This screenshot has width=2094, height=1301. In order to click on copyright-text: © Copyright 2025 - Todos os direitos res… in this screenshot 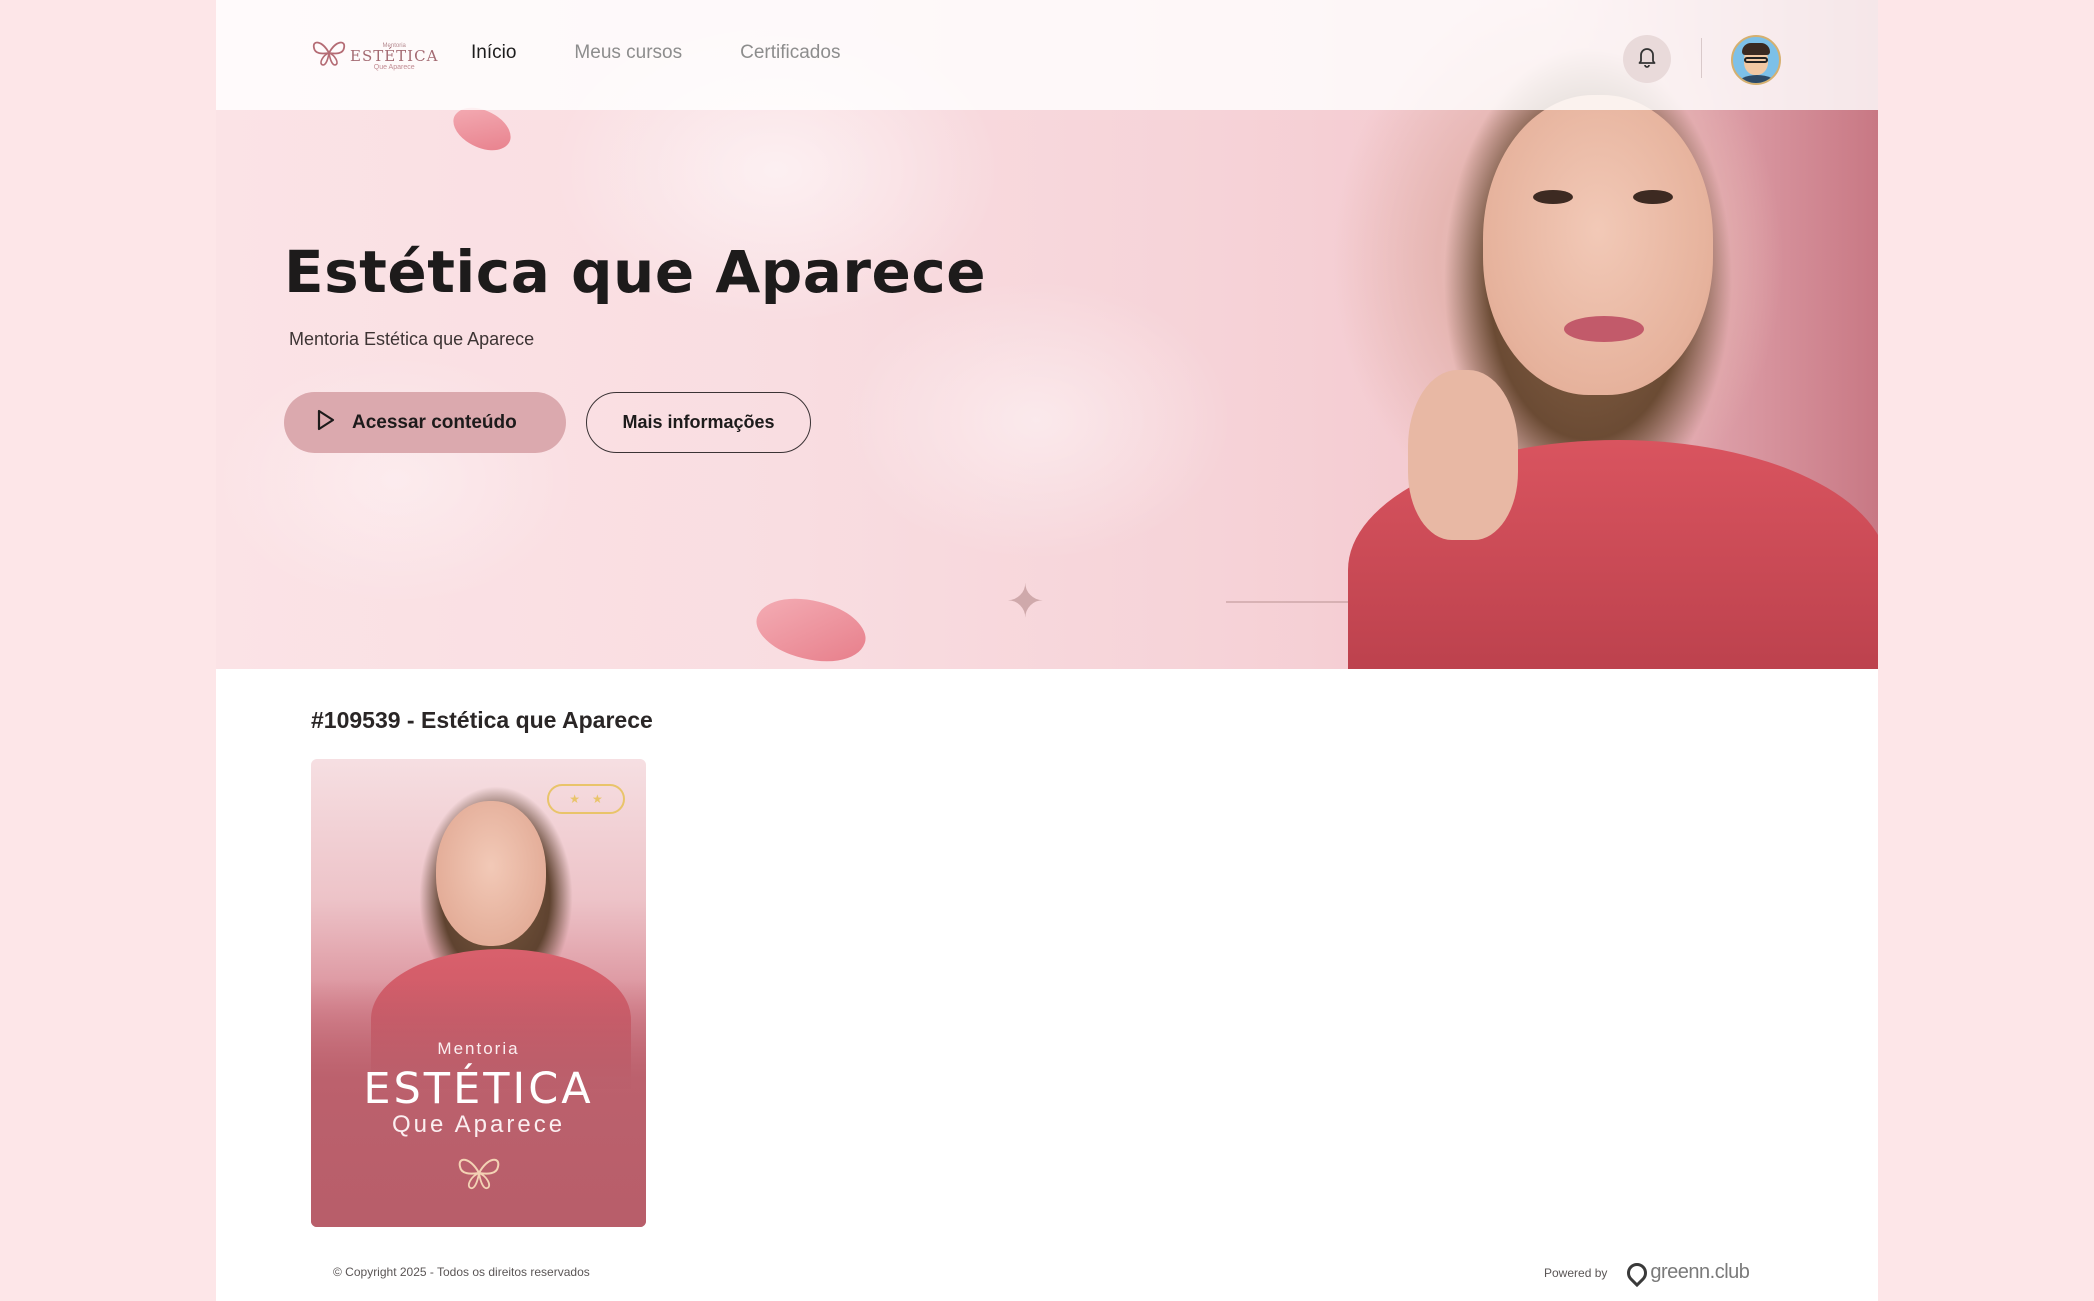, I will do `click(461, 1272)`.